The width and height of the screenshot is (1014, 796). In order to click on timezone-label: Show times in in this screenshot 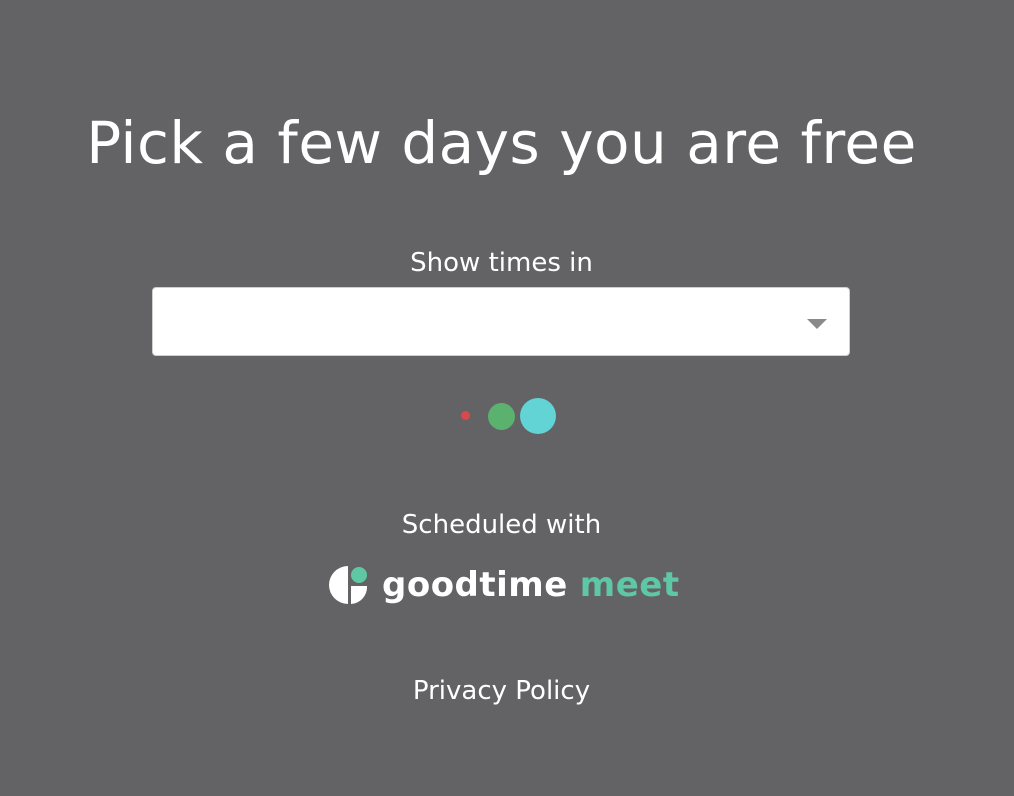, I will do `click(501, 263)`.